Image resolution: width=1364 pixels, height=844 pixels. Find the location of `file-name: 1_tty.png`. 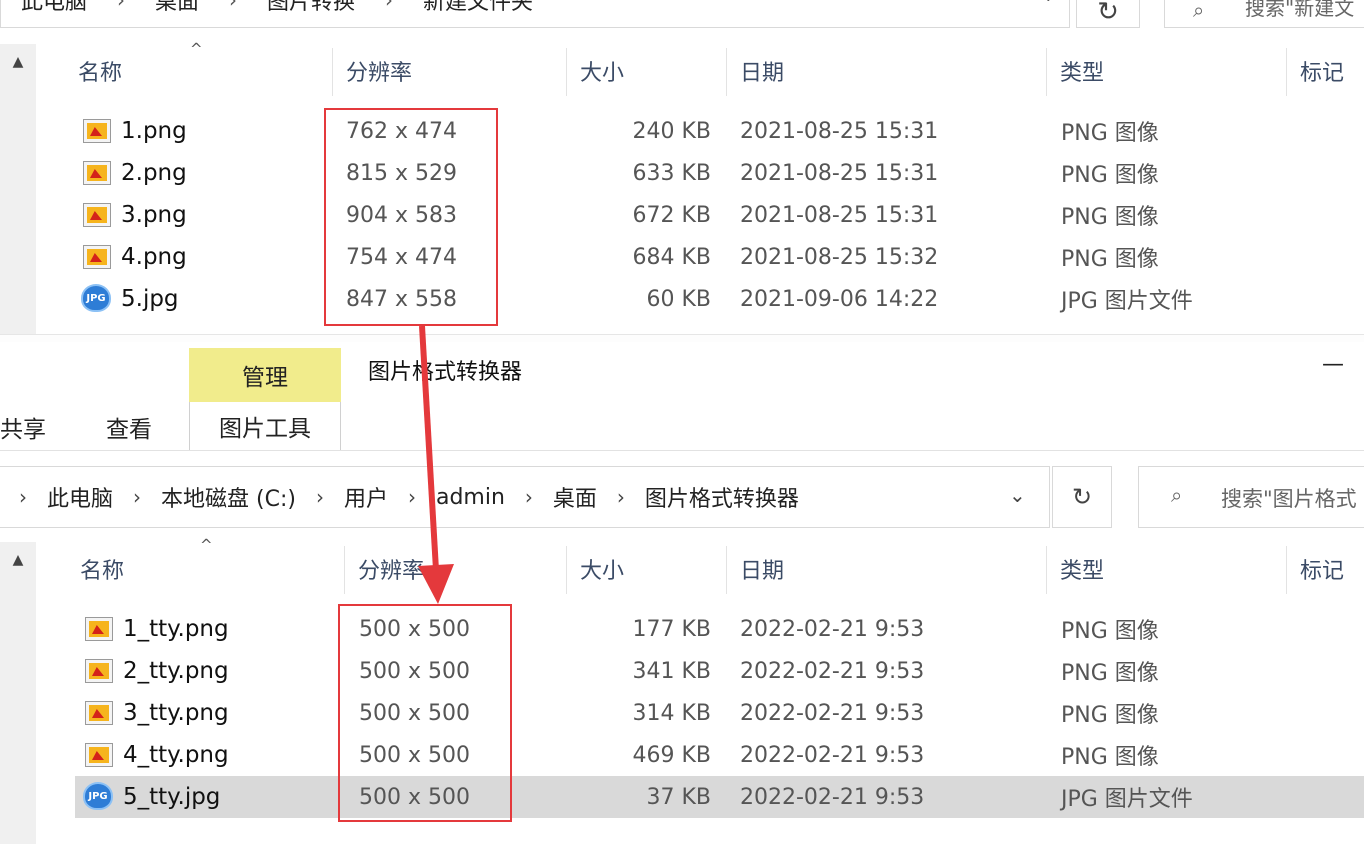

file-name: 1_tty.png is located at coordinates (176, 629).